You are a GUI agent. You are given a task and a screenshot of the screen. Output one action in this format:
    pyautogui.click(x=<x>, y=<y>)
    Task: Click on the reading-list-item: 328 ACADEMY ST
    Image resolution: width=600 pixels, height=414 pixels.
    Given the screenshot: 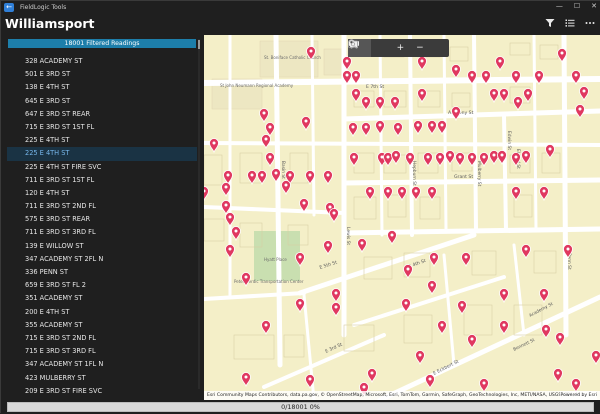 What is the action you would take?
    pyautogui.click(x=102, y=61)
    